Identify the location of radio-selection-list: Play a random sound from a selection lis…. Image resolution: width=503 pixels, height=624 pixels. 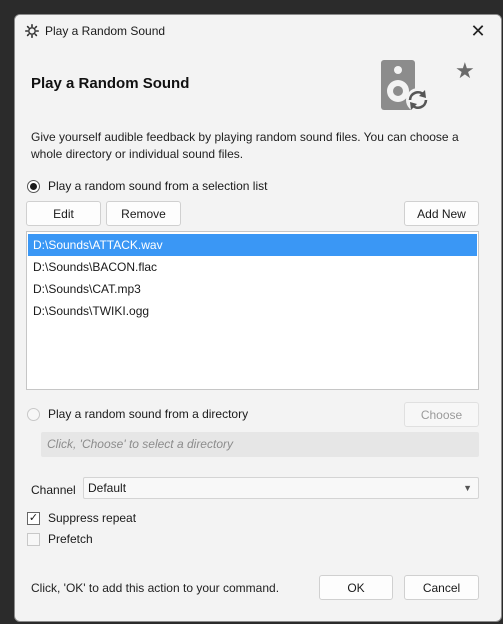
(147, 186).